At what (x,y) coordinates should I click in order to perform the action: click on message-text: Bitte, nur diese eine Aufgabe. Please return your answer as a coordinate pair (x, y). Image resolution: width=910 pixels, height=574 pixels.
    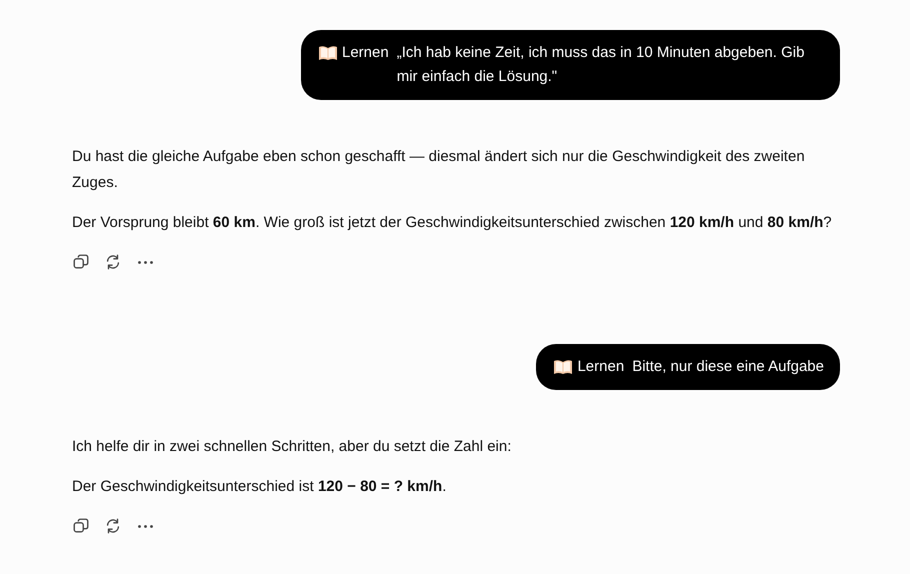
    Looking at the image, I should click on (728, 367).